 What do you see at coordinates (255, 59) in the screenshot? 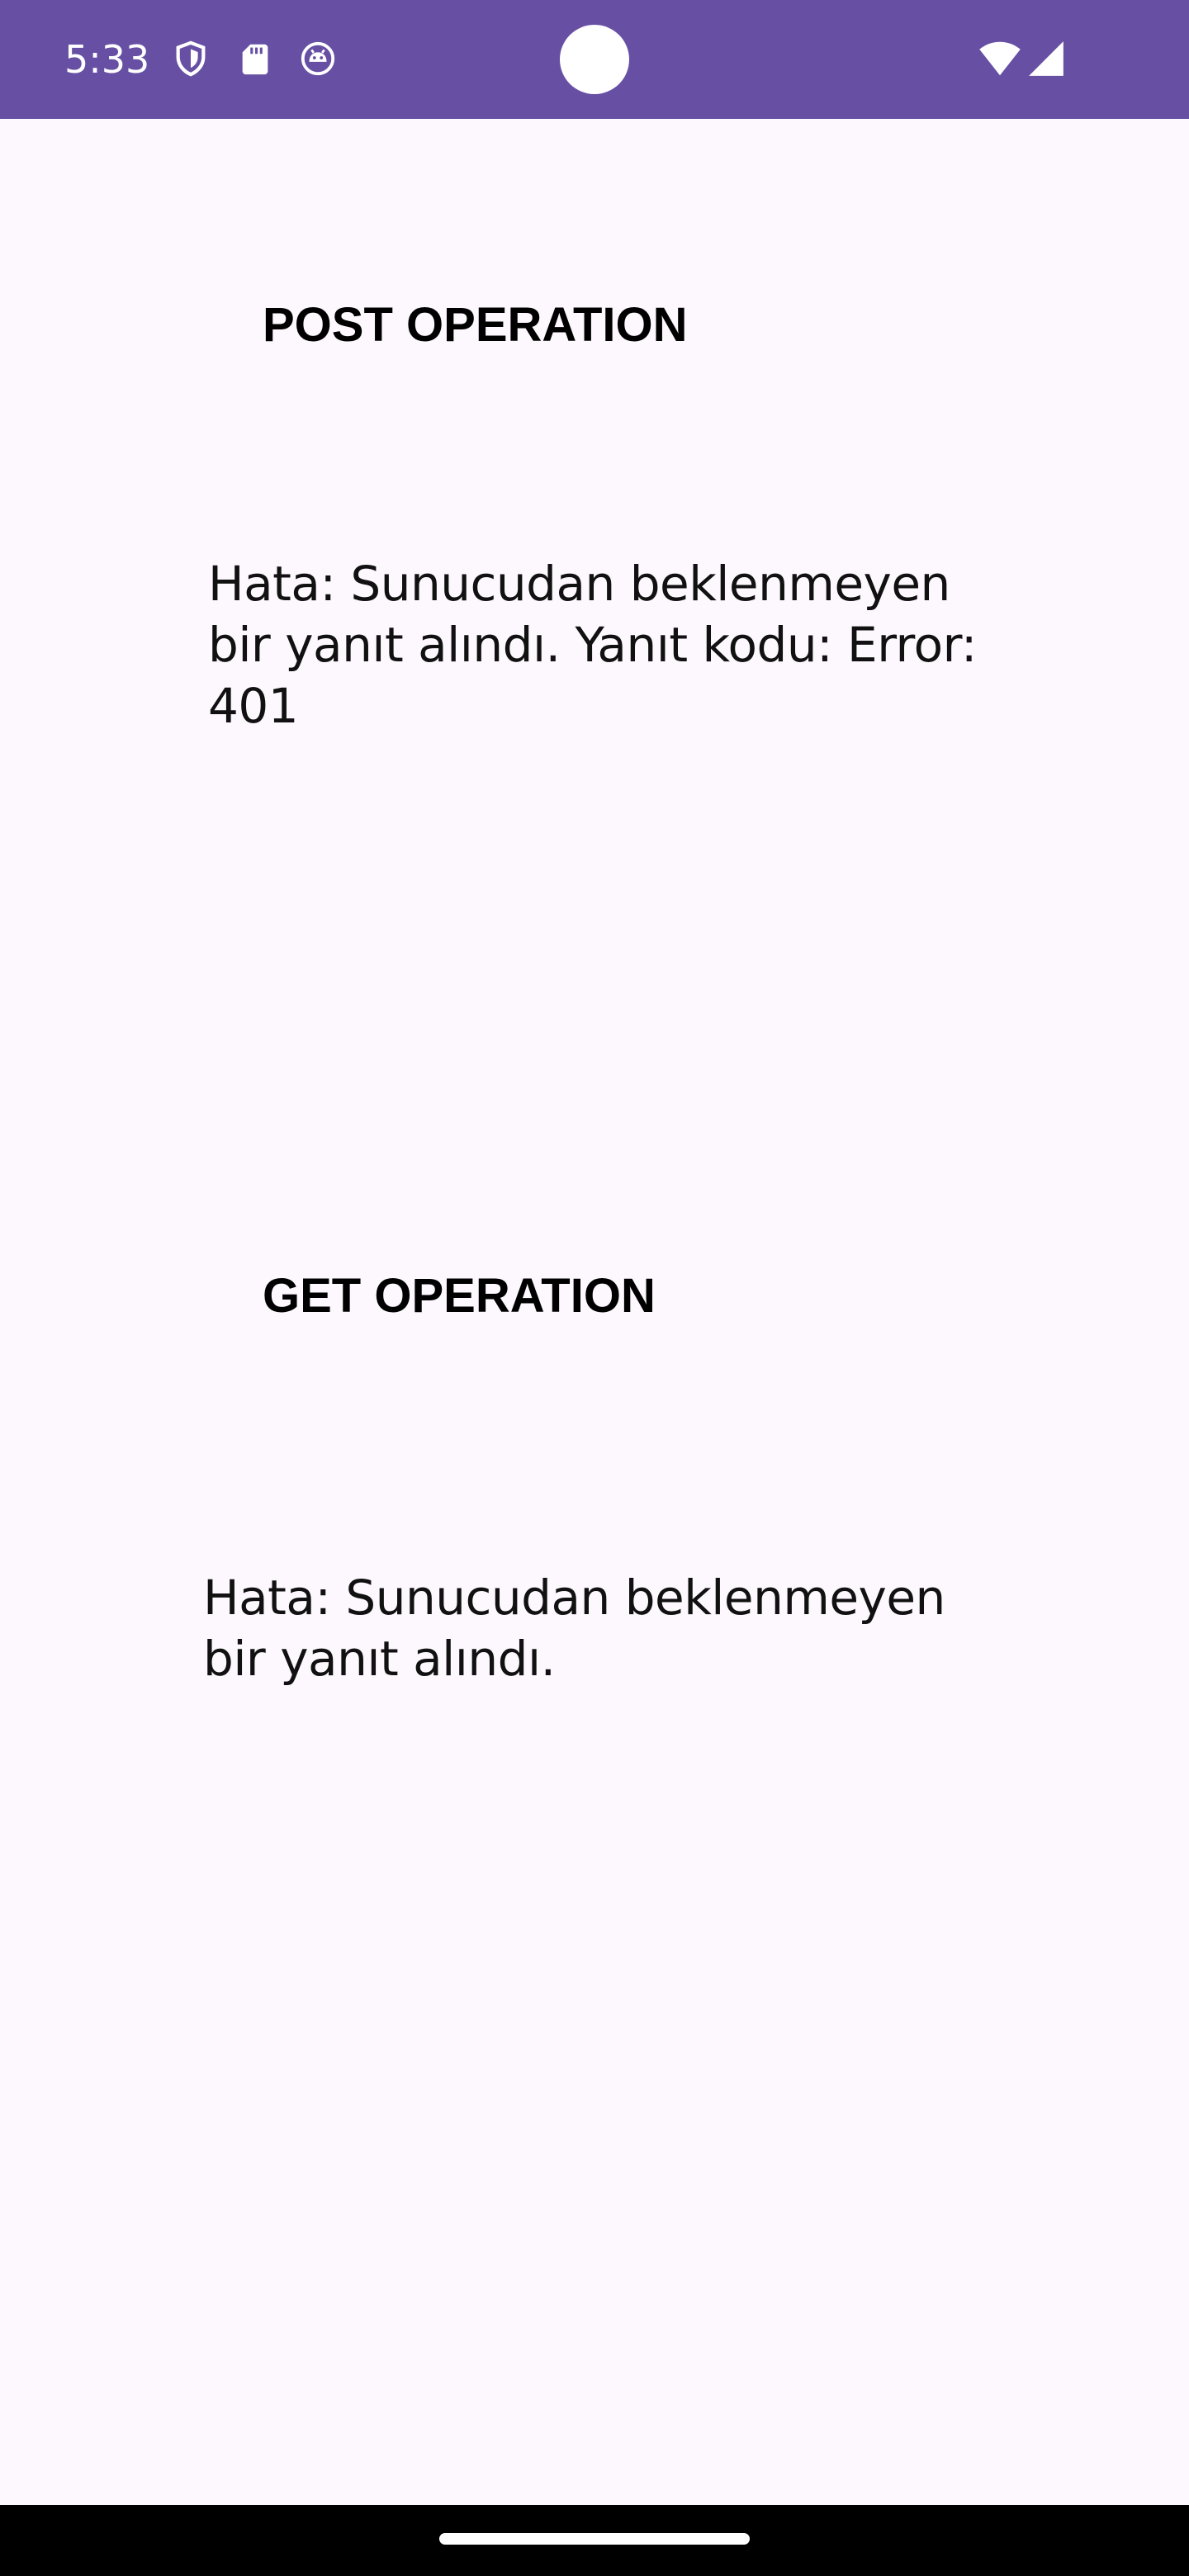
I see `sd-card-icon` at bounding box center [255, 59].